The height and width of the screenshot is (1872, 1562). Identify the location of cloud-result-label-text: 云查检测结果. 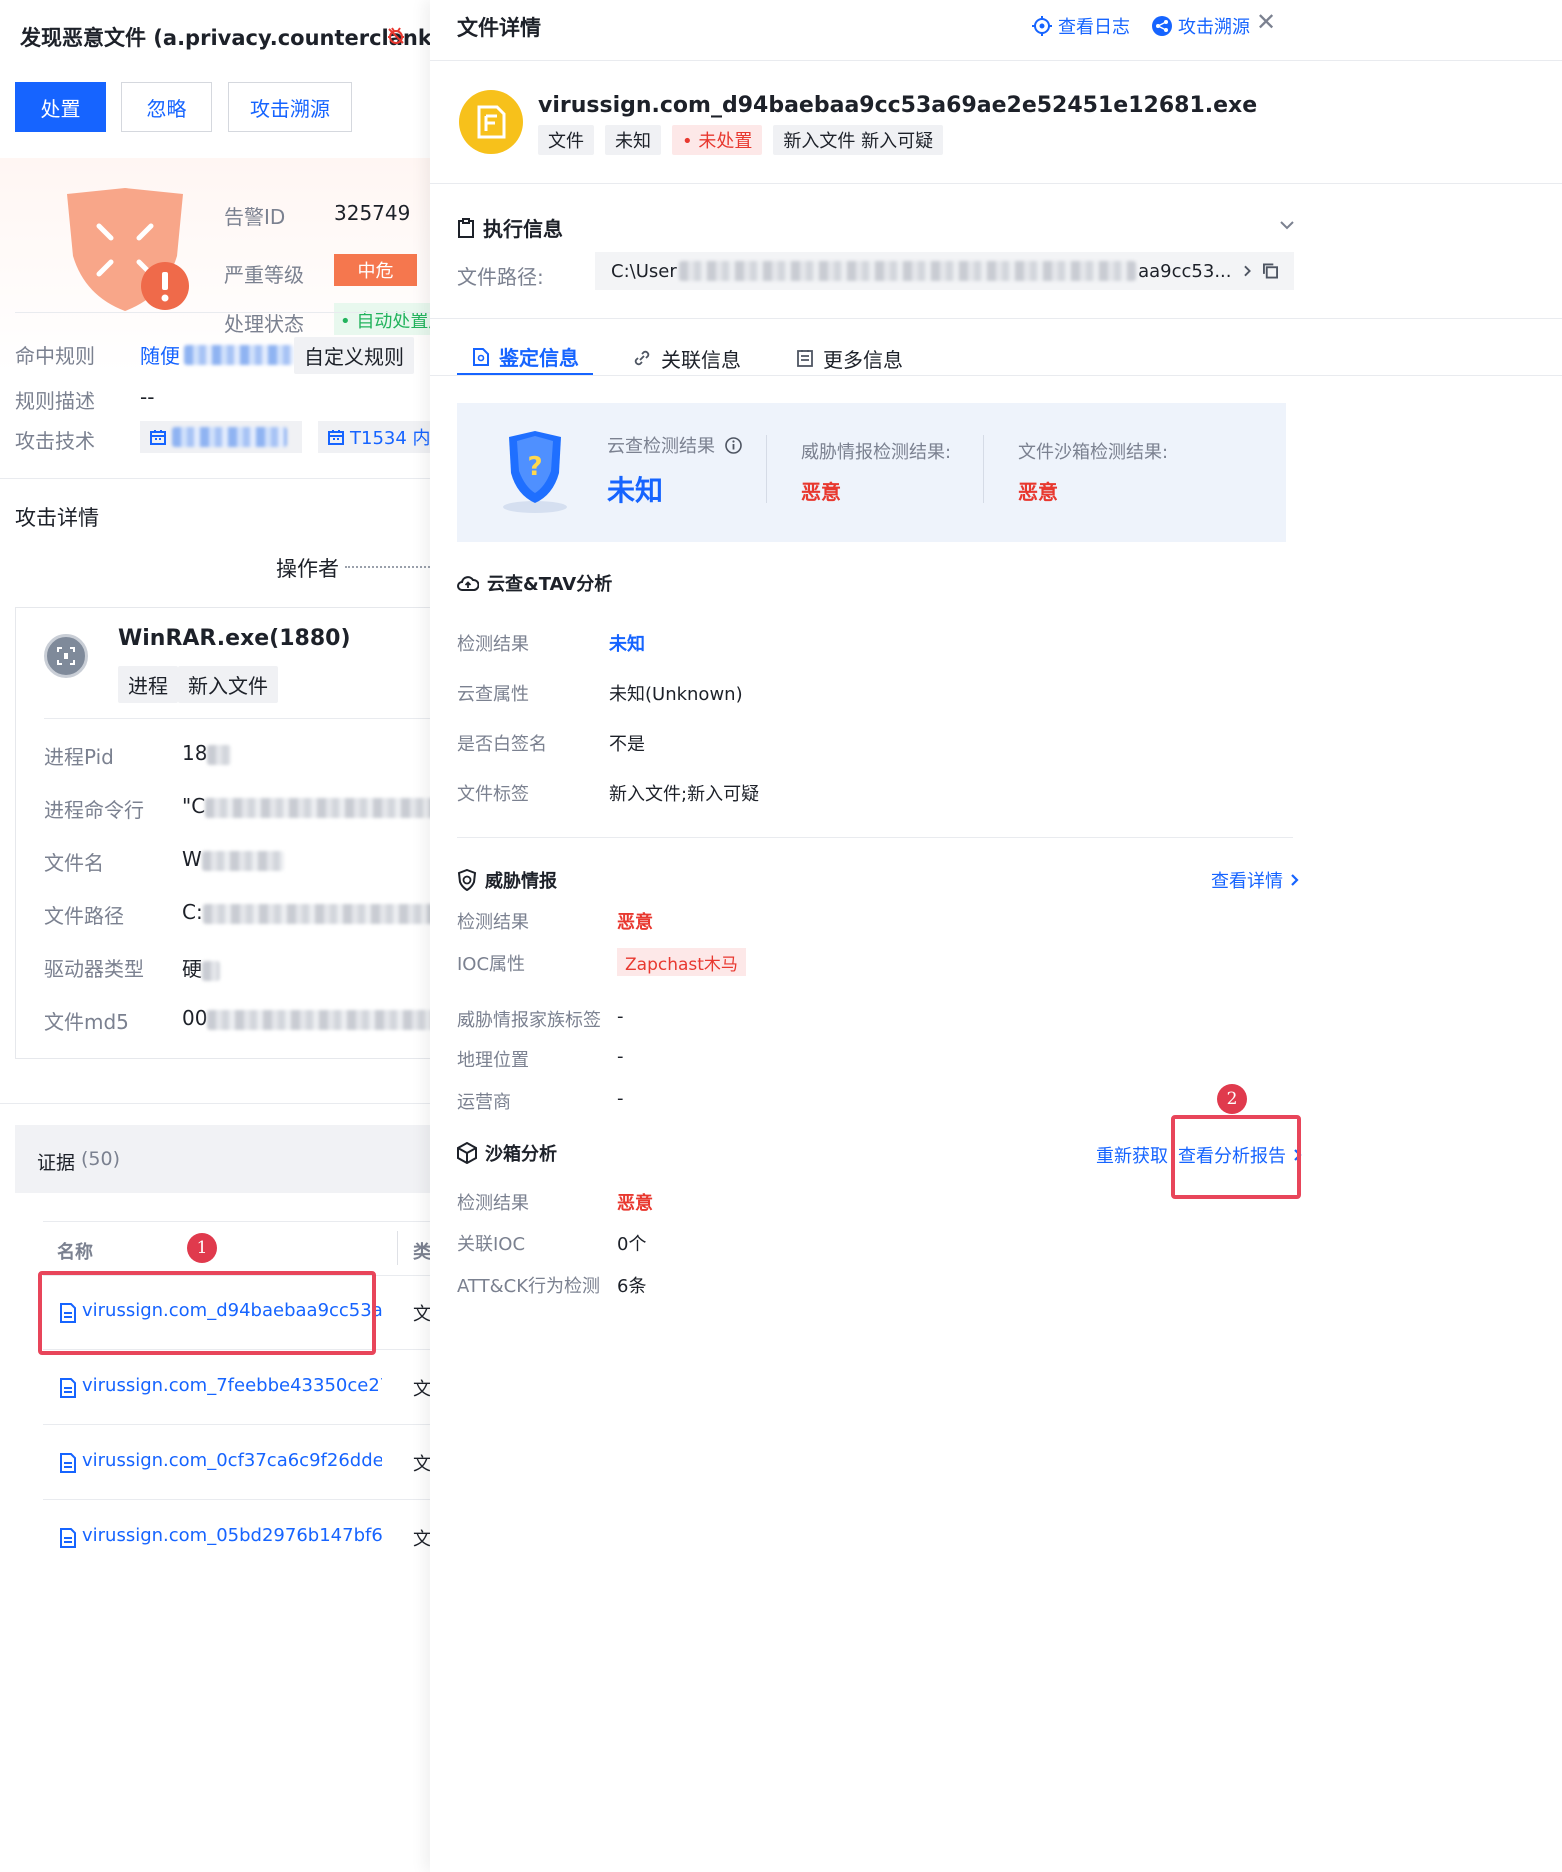
(661, 446).